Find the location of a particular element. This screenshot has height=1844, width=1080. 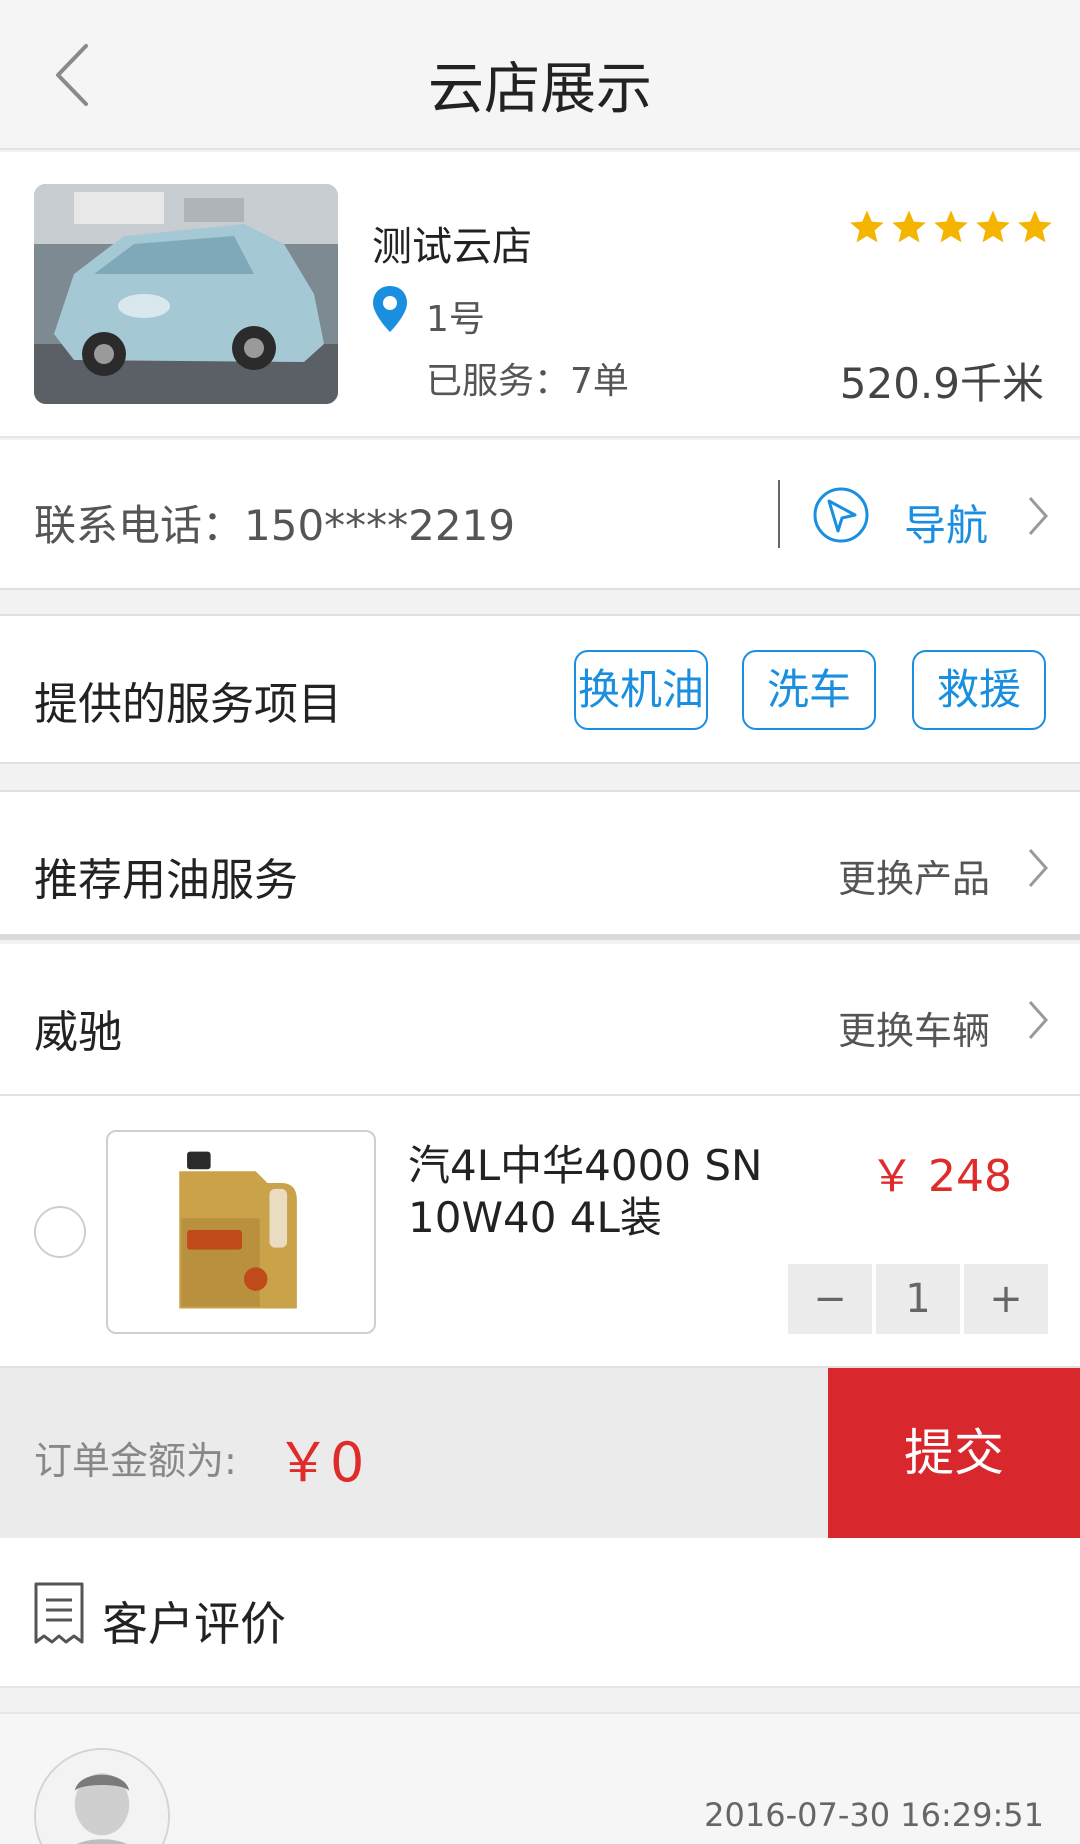

contact-phone: 联系电话：150****2219 is located at coordinates (274, 522).